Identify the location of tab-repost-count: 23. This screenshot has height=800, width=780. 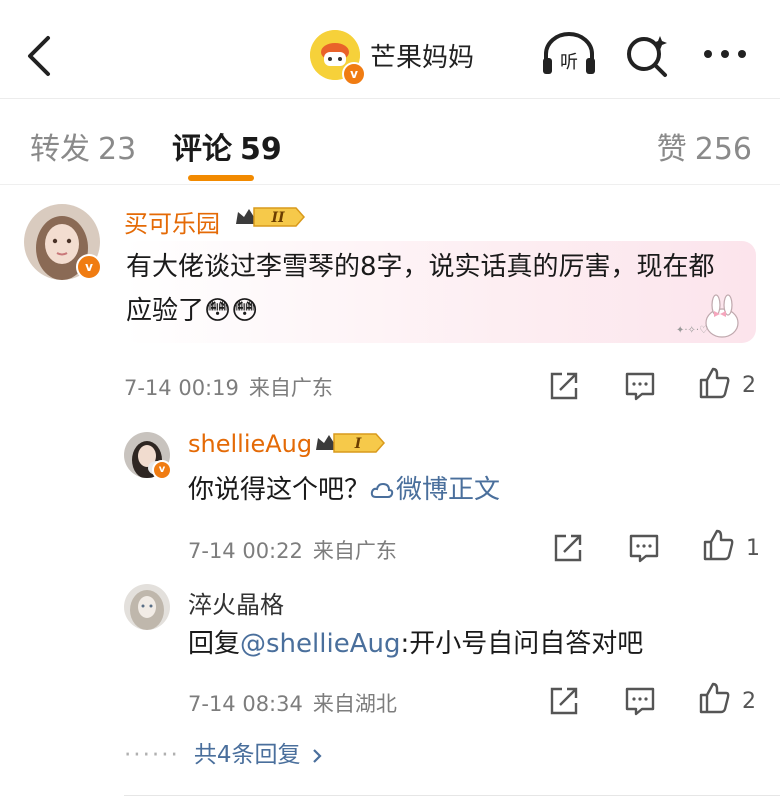
(117, 149).